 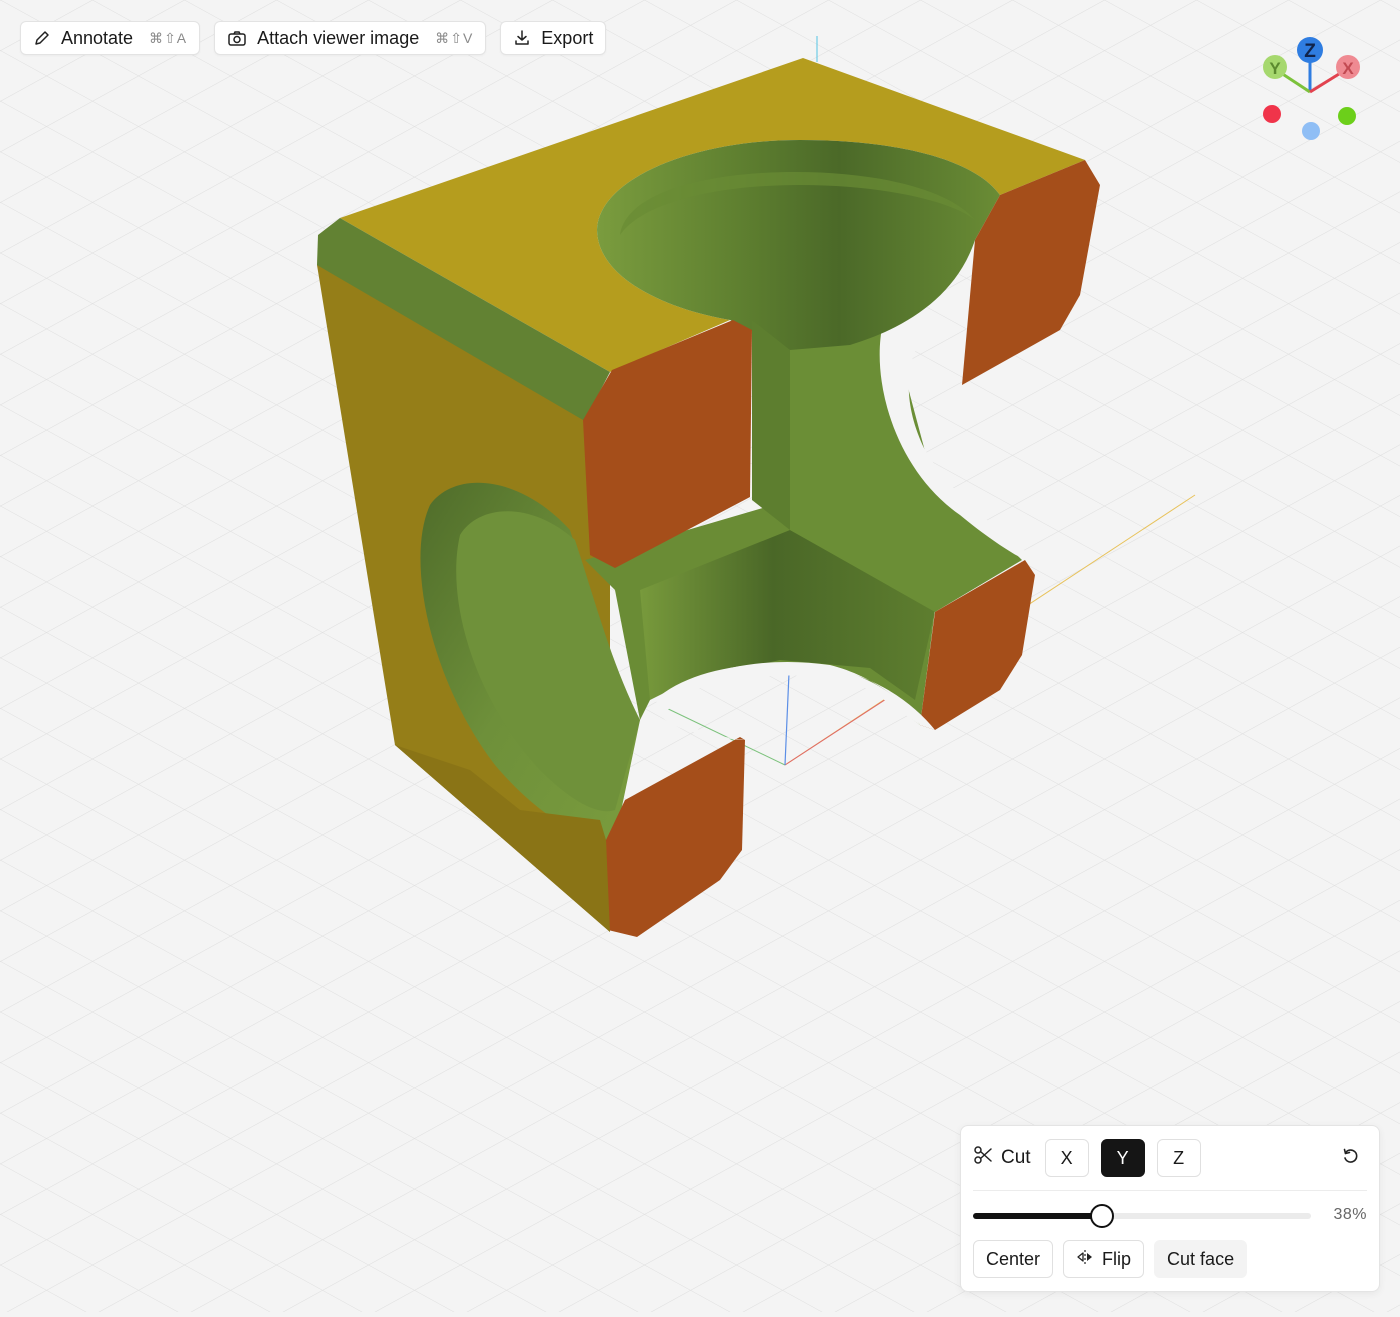 What do you see at coordinates (454, 37) in the screenshot?
I see `attach-shortcut: ⌘⇧V` at bounding box center [454, 37].